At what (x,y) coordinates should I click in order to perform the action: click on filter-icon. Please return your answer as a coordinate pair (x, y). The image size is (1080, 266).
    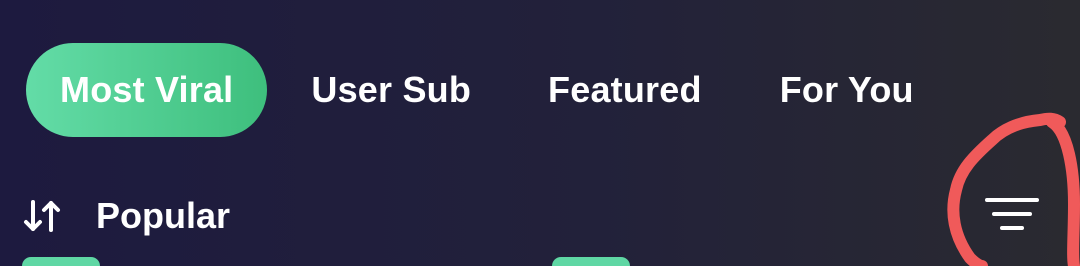
    Looking at the image, I should click on (1012, 216).